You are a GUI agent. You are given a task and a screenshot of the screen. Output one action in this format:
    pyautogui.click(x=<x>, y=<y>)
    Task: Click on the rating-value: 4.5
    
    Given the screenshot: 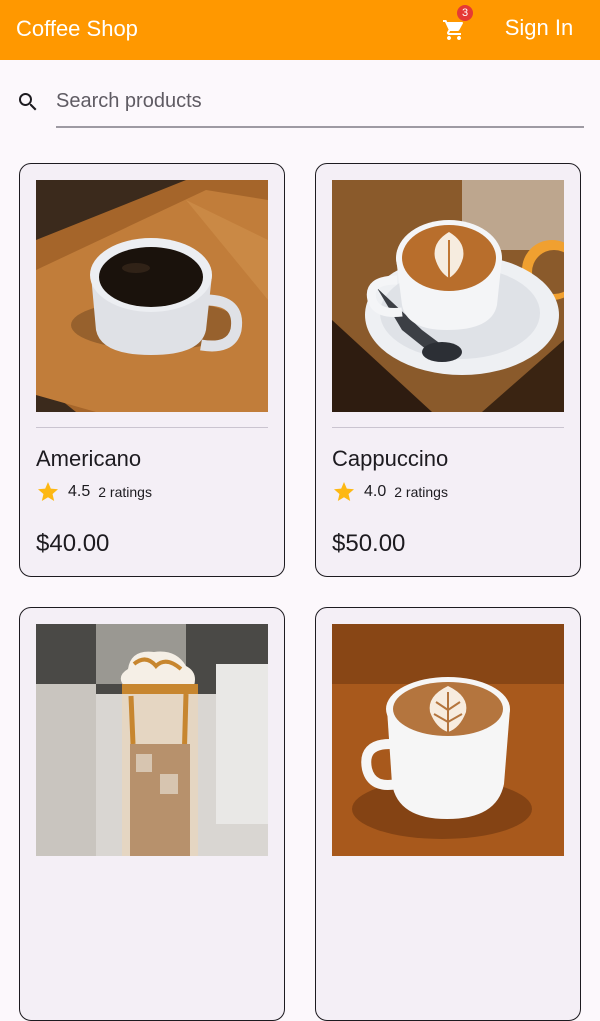 What is the action you would take?
    pyautogui.click(x=79, y=491)
    